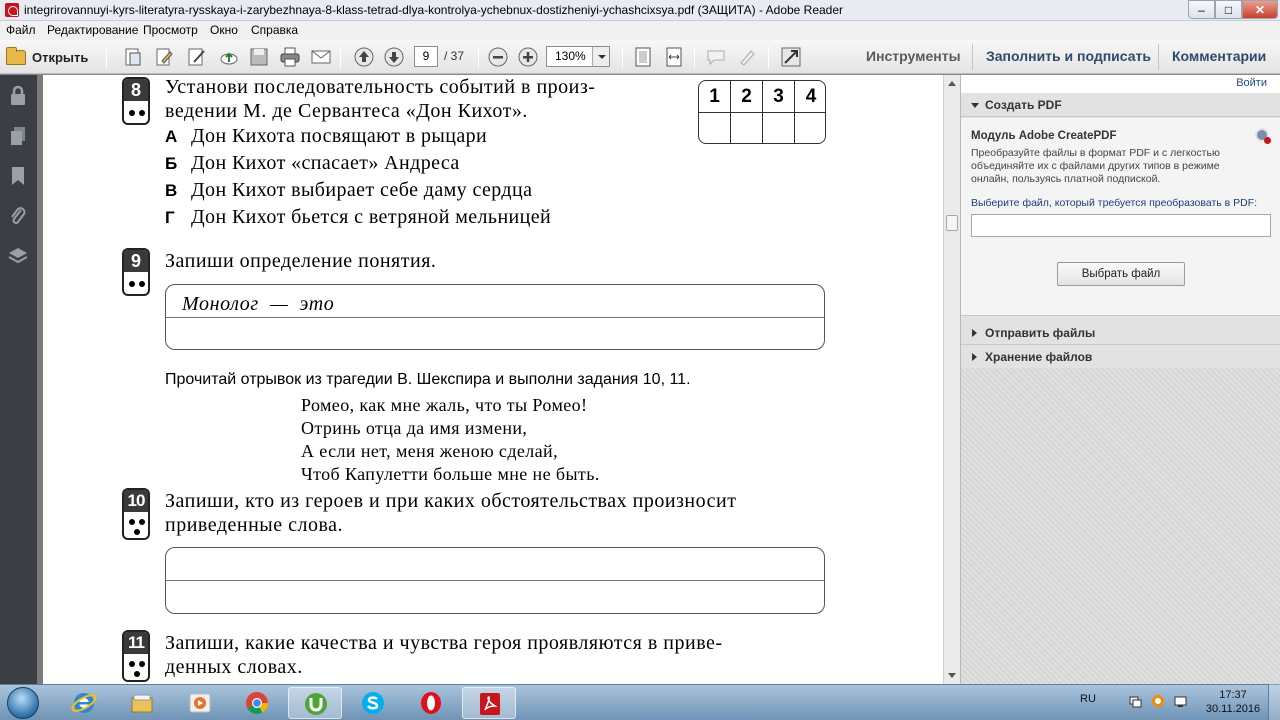 This screenshot has height=720, width=1280. Describe the element at coordinates (164, 57) in the screenshot. I see `edit-pdf-icon` at that location.